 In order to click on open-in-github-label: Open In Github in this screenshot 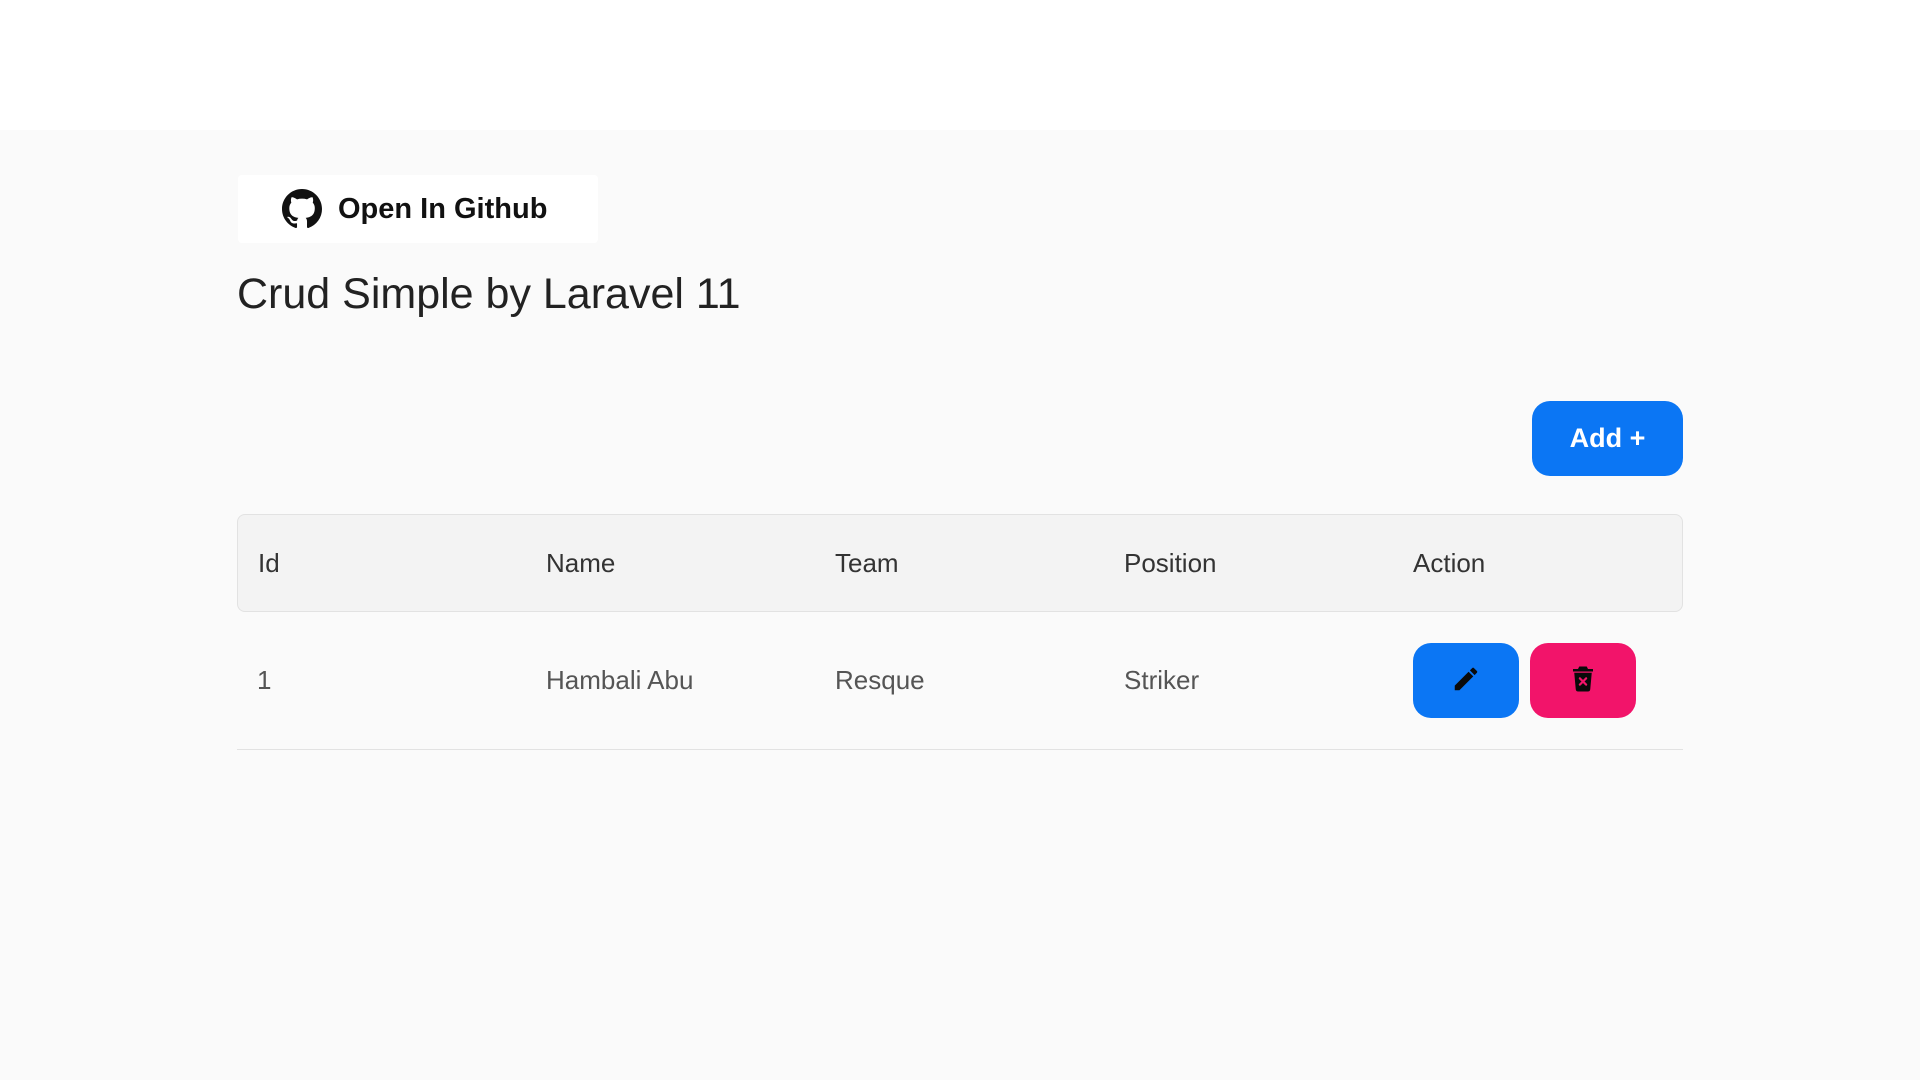, I will do `click(443, 208)`.